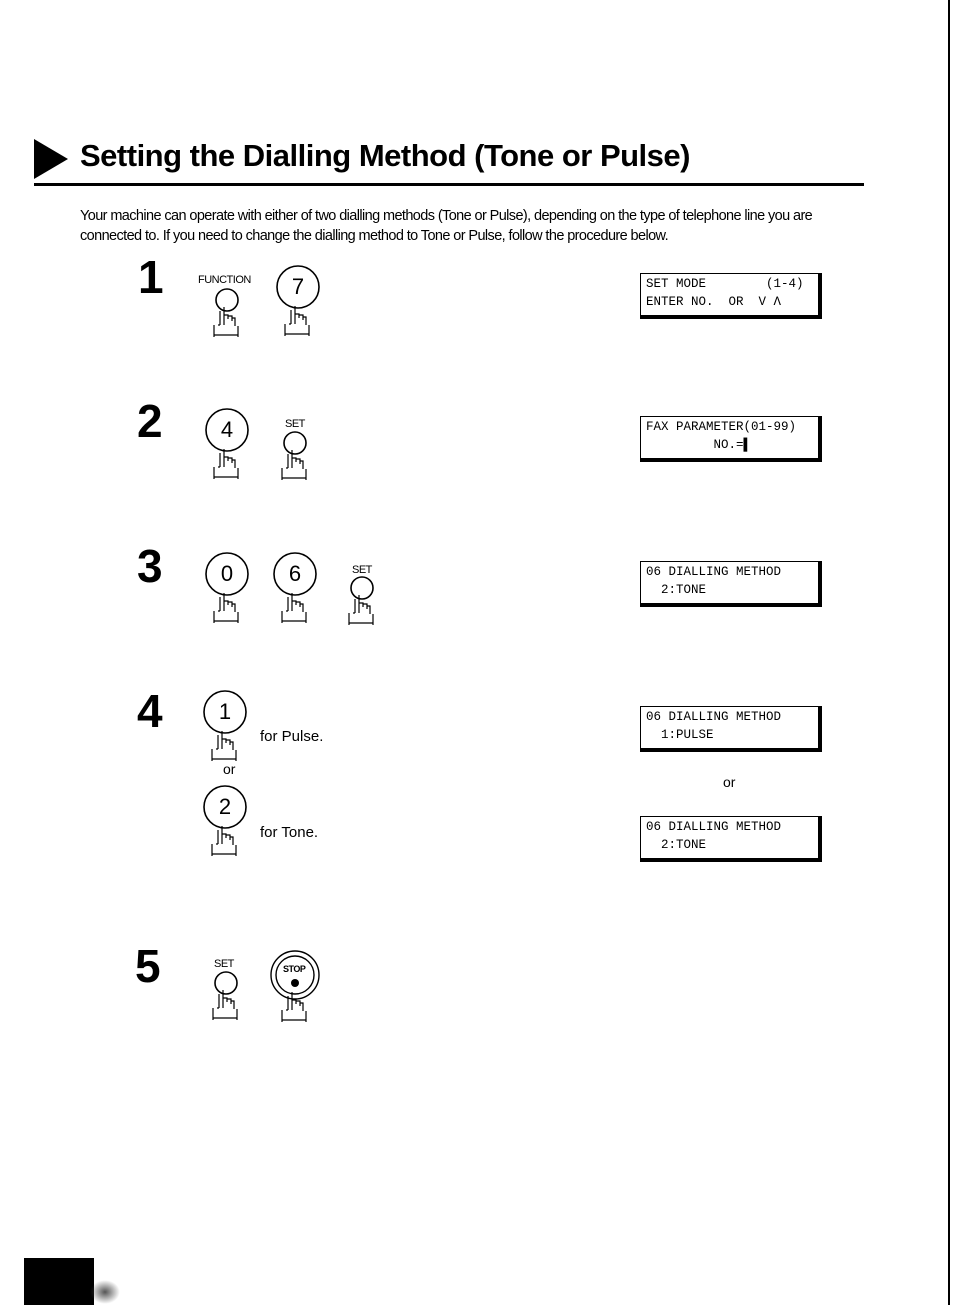 The height and width of the screenshot is (1305, 954). I want to click on lcd-line: FAX PARAMETER(01-99), so click(721, 427).